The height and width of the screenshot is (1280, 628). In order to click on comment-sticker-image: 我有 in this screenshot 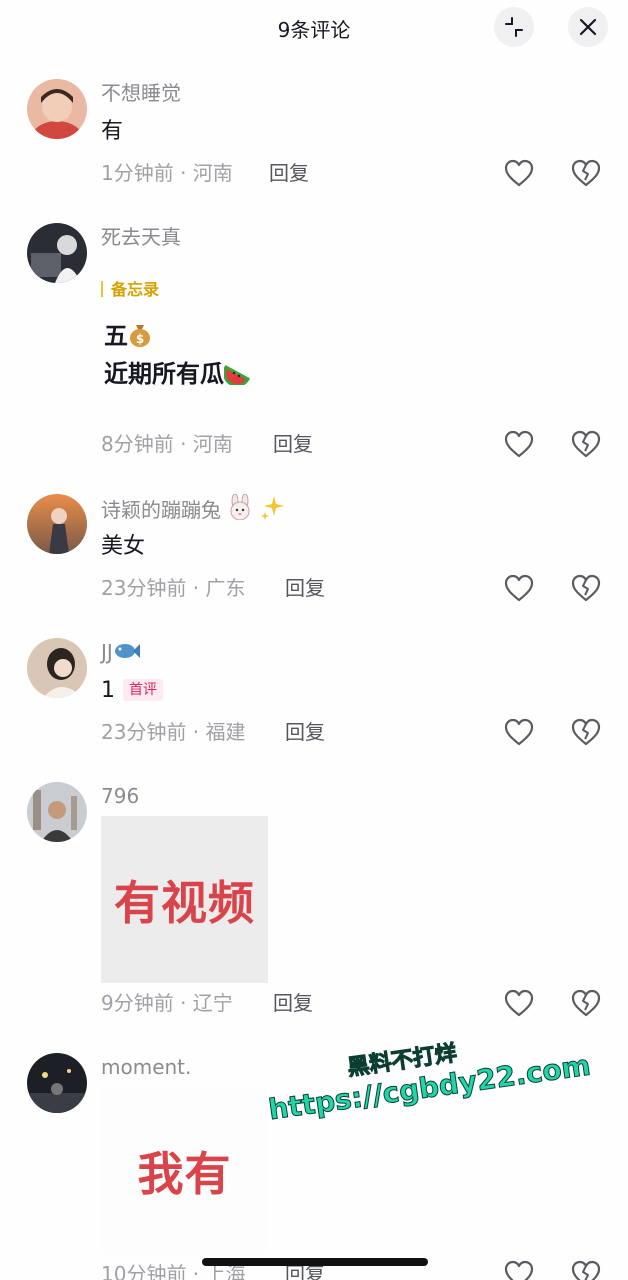, I will do `click(184, 1170)`.